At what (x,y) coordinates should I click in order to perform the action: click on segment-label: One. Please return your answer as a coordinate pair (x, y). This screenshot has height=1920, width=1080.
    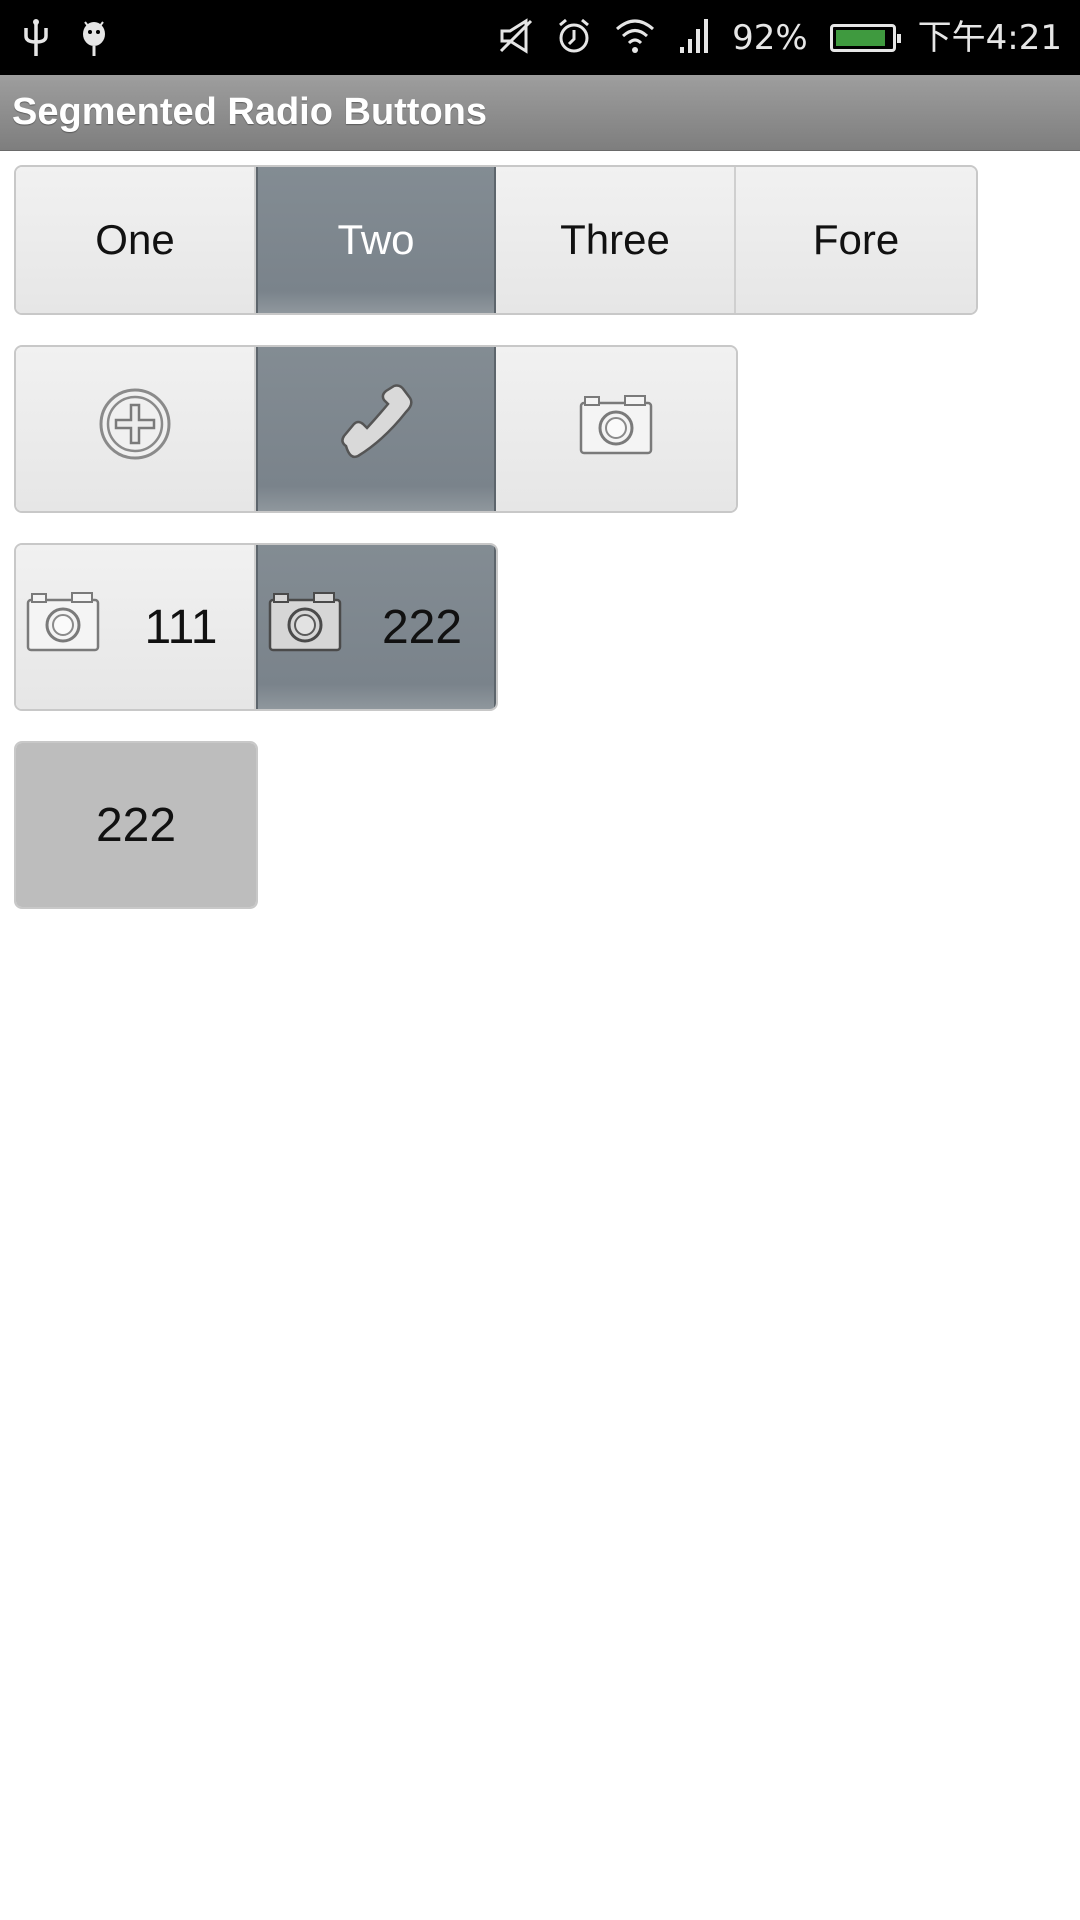
    Looking at the image, I should click on (135, 239).